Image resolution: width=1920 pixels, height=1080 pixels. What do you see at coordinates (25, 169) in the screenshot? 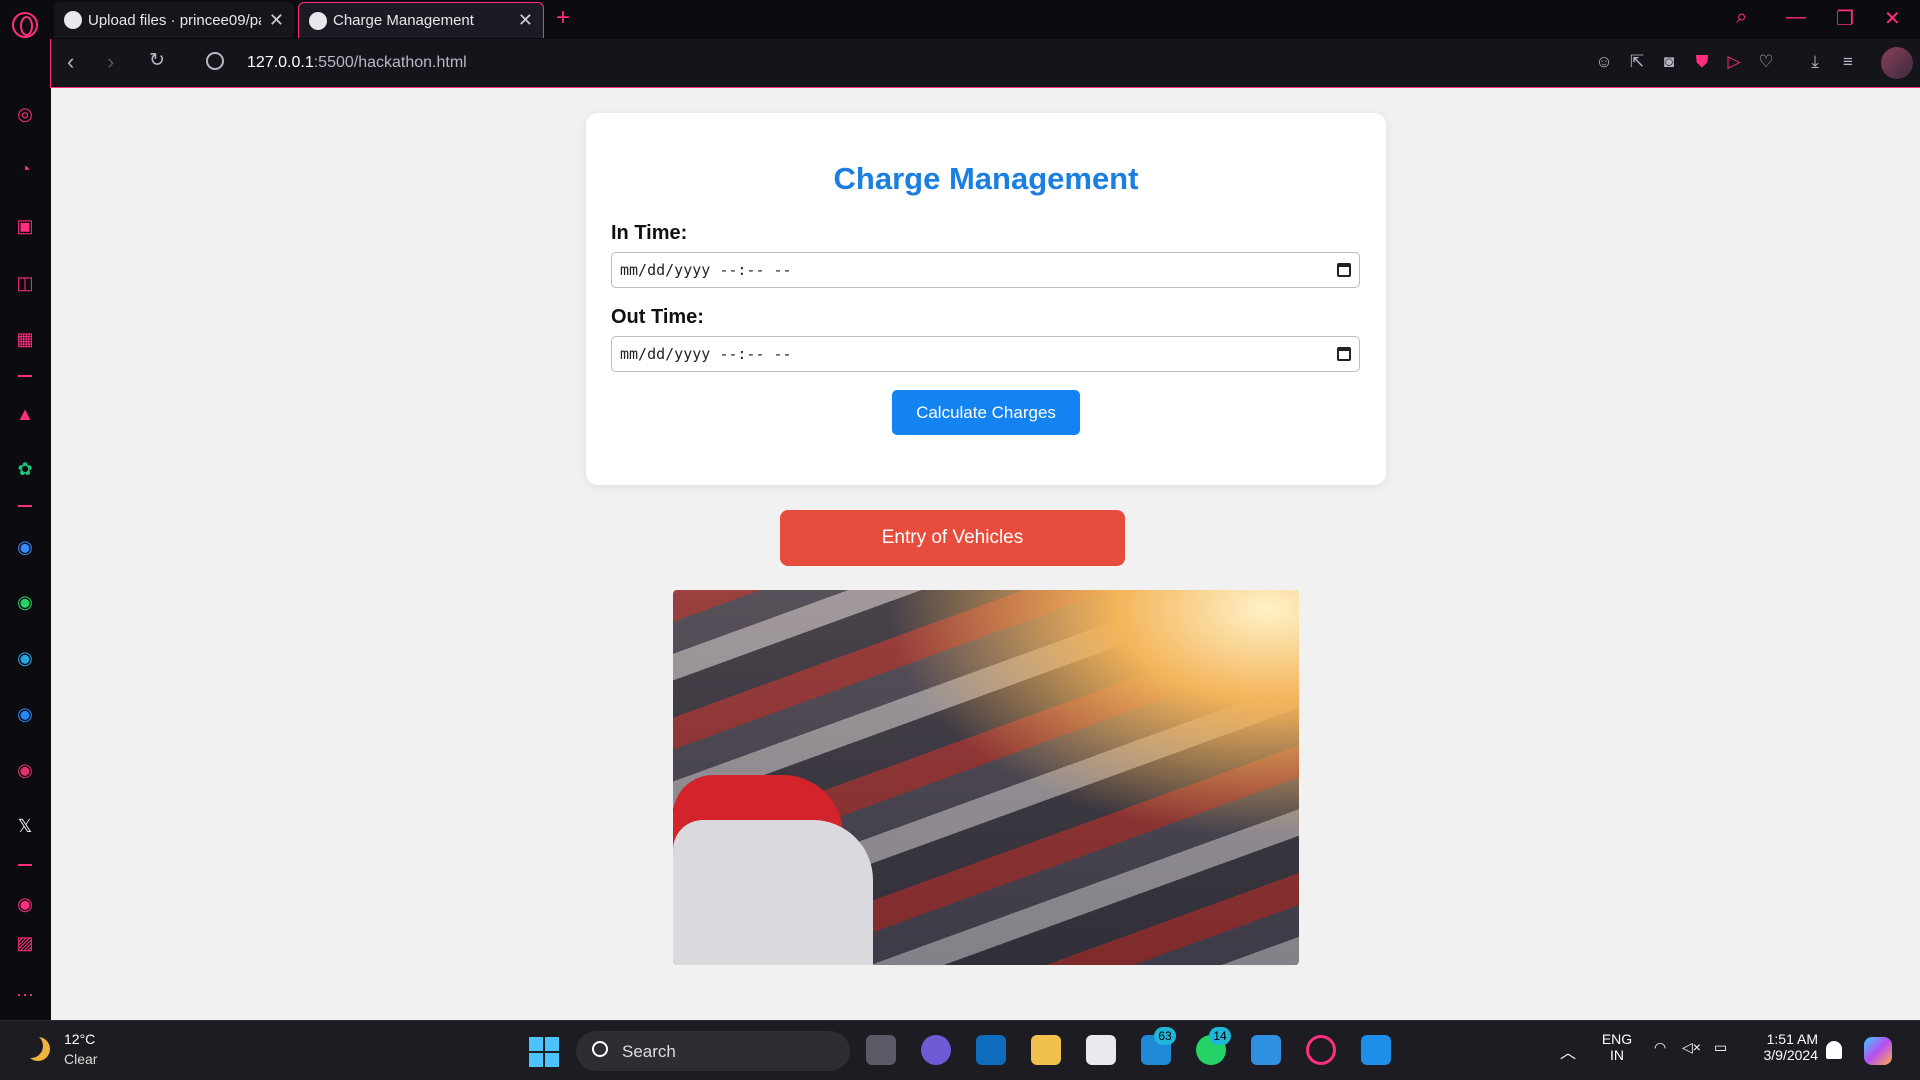
I see `speed-dial-icon: ◔` at bounding box center [25, 169].